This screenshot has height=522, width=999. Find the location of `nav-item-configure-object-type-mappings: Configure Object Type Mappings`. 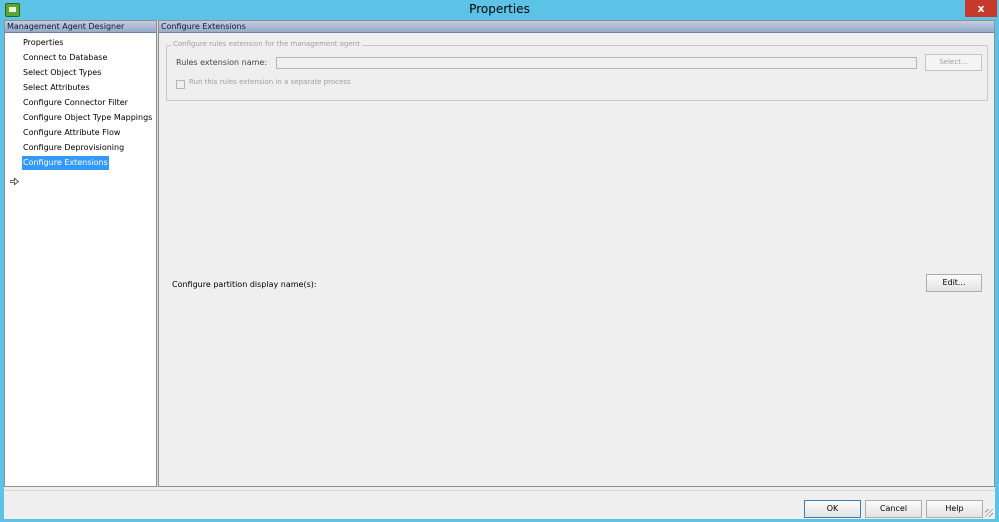

nav-item-configure-object-type-mappings: Configure Object Type Mappings is located at coordinates (87, 118).